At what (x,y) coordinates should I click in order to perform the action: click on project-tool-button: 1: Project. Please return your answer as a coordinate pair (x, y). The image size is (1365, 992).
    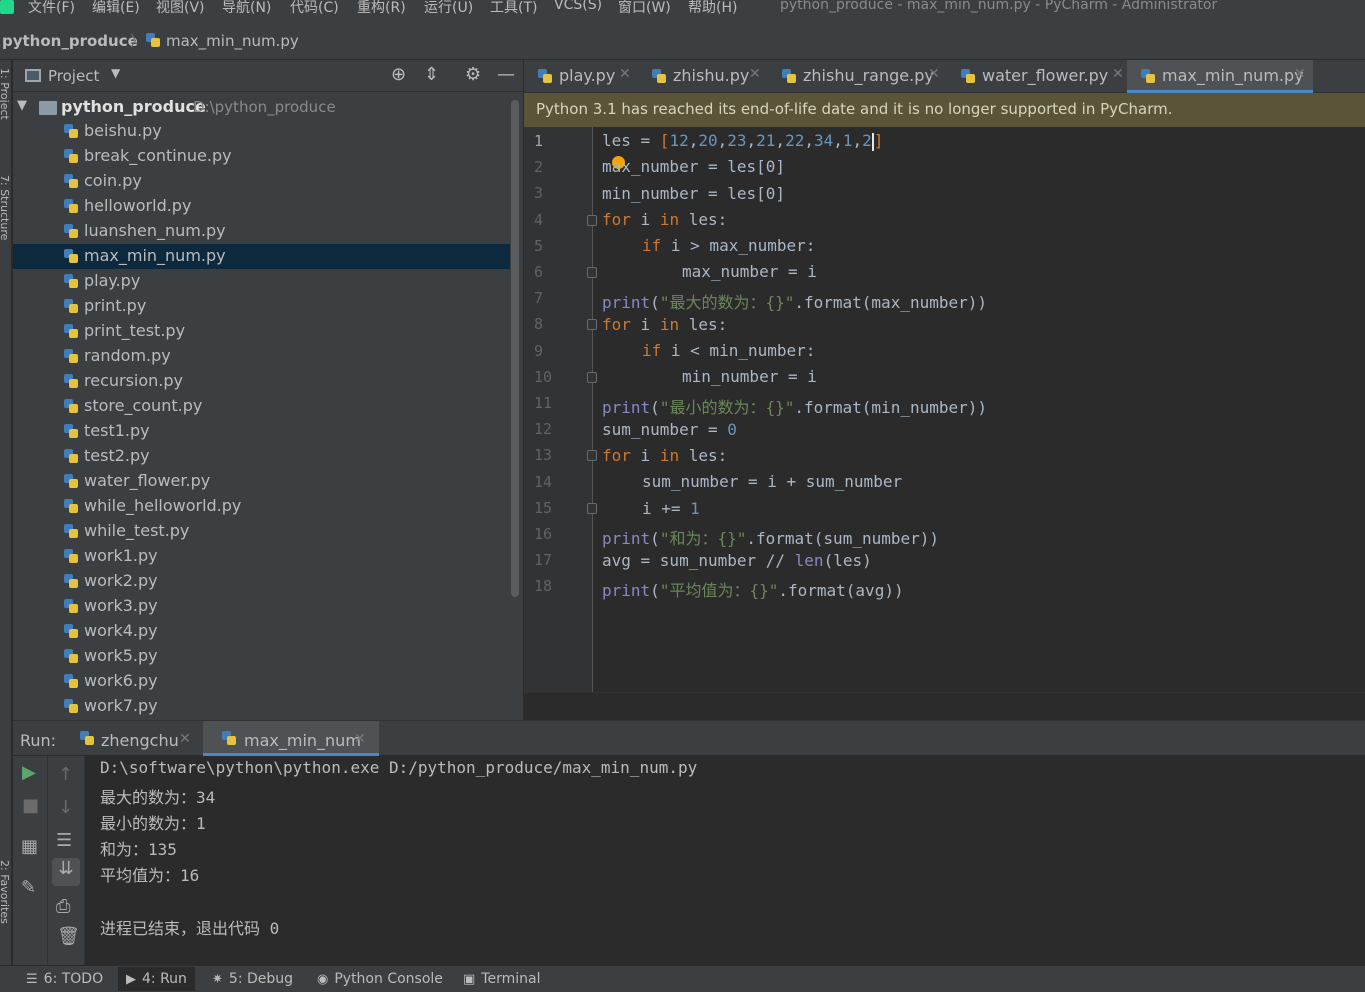
    Looking at the image, I should click on (5, 94).